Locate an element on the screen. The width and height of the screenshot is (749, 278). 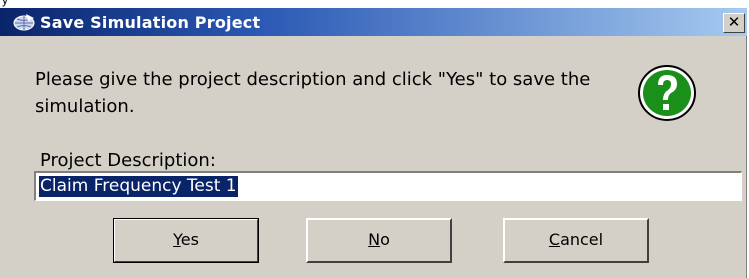
question-icon is located at coordinates (667, 93).